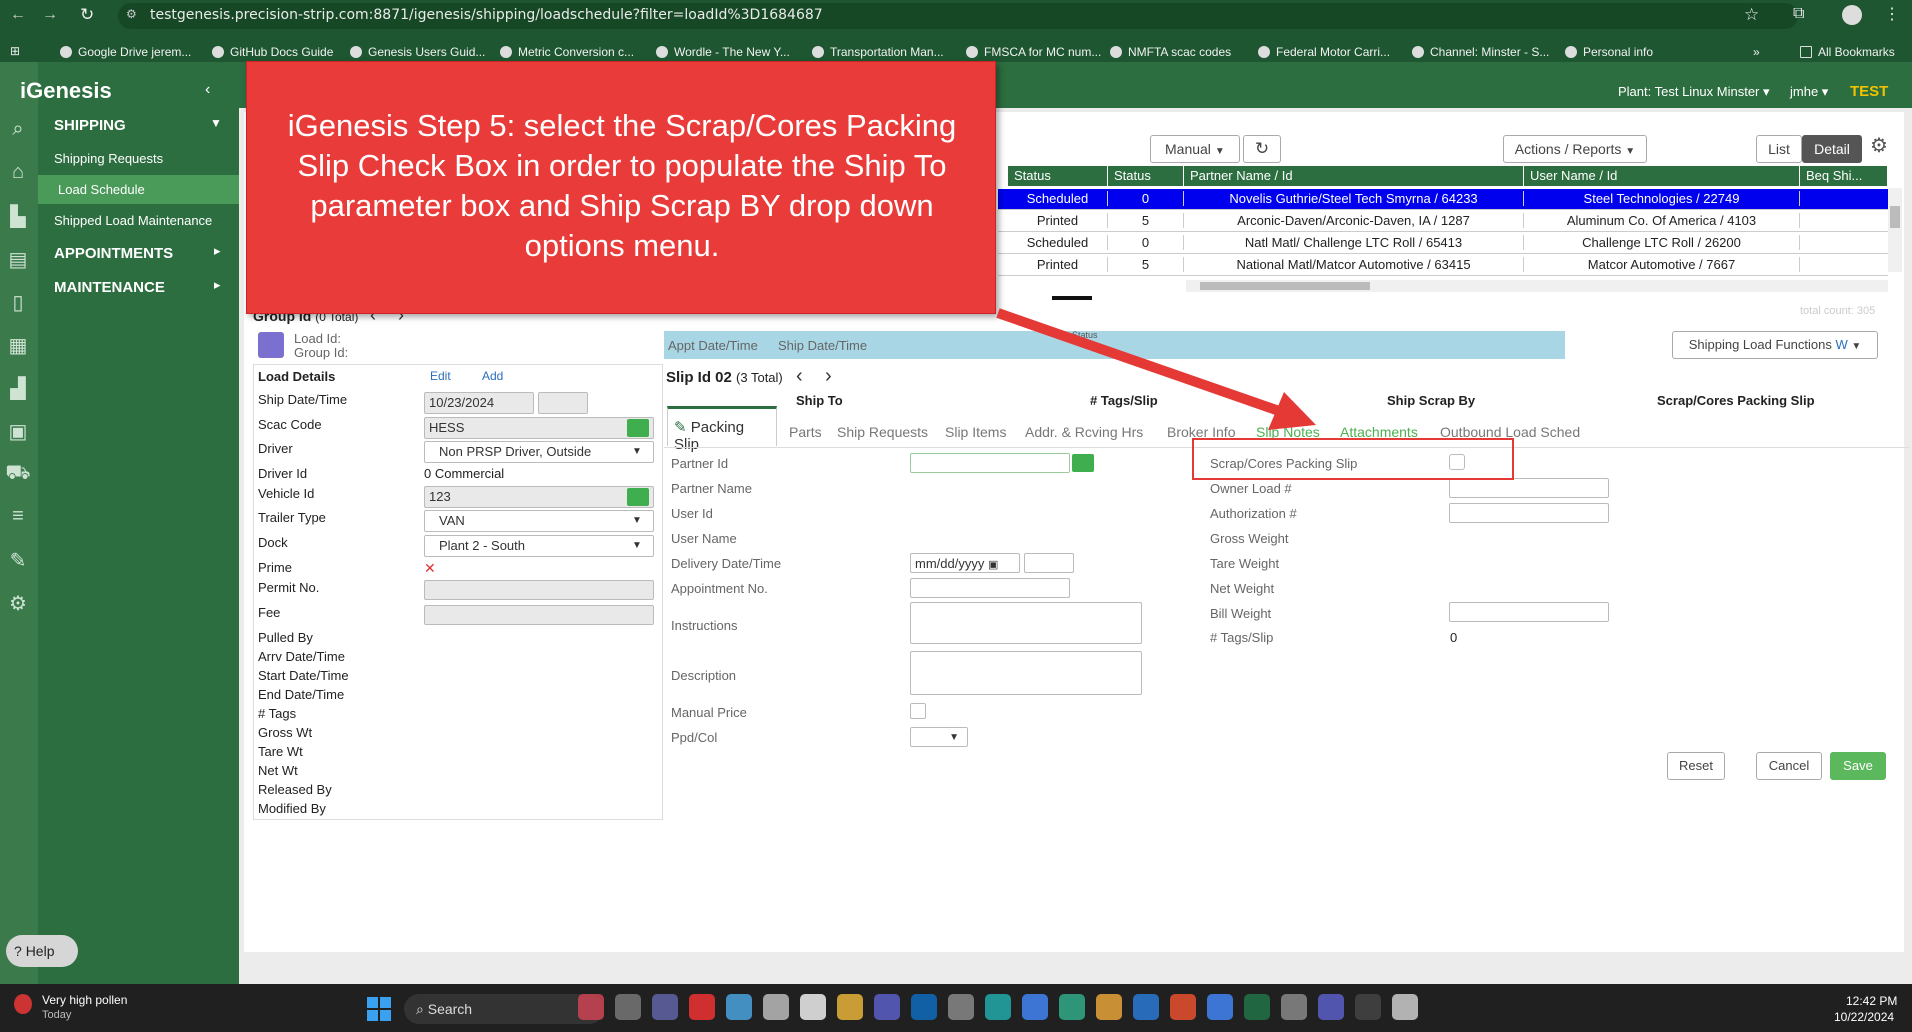  Describe the element at coordinates (57, 1015) in the screenshot. I see `weather-today: Today` at that location.